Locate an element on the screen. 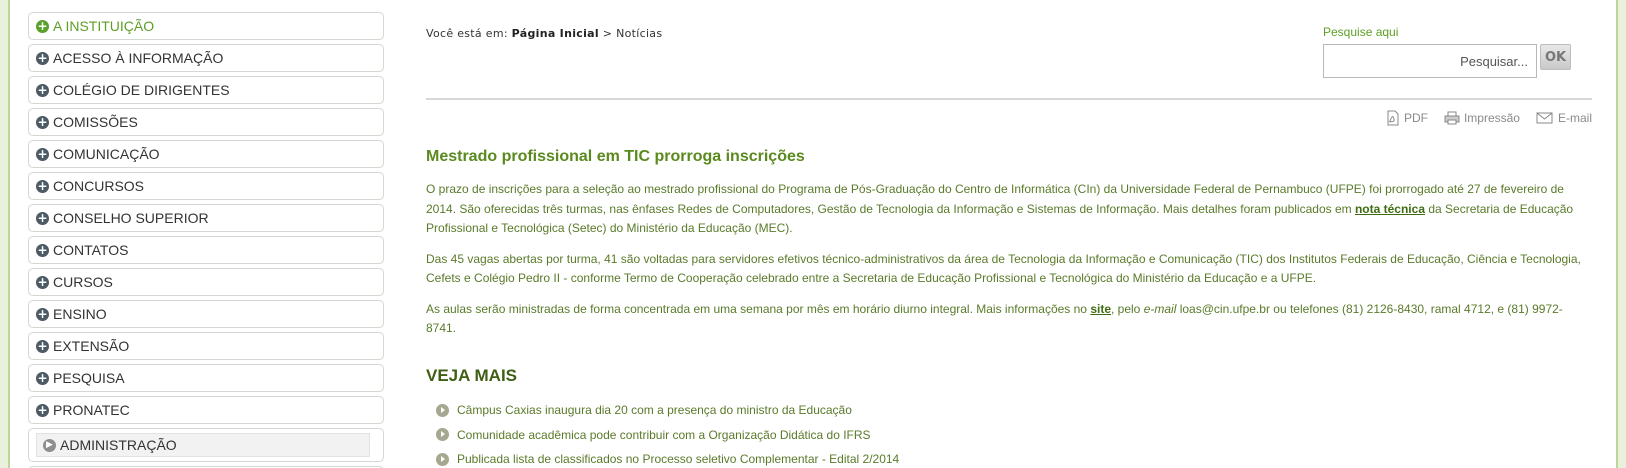 The height and width of the screenshot is (468, 1626). search-ok-button: OK is located at coordinates (1555, 57).